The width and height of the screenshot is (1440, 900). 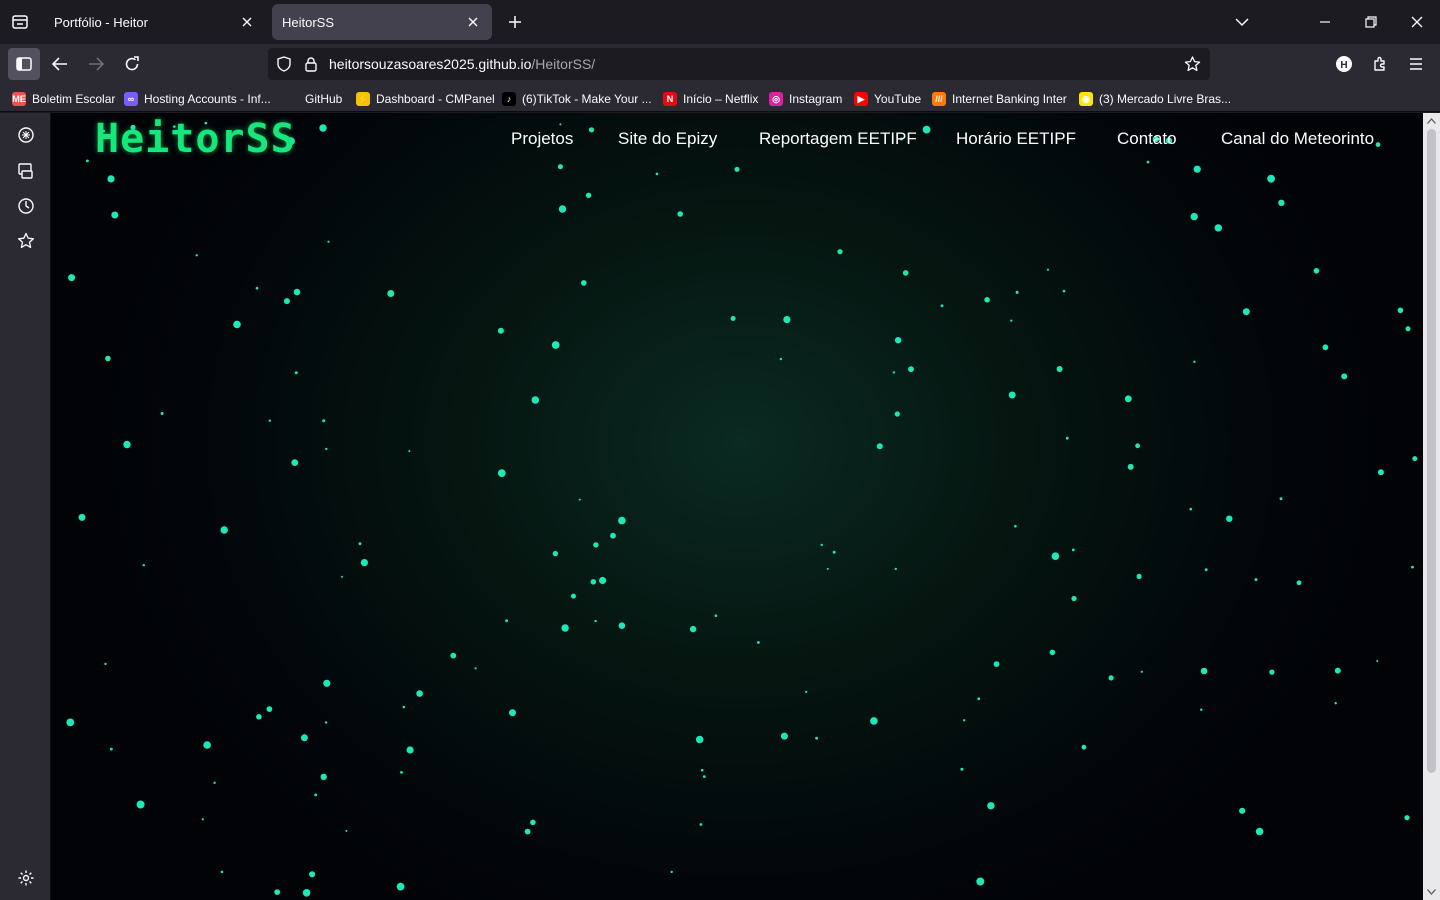 What do you see at coordinates (1431, 121) in the screenshot?
I see `scroll-up-icon` at bounding box center [1431, 121].